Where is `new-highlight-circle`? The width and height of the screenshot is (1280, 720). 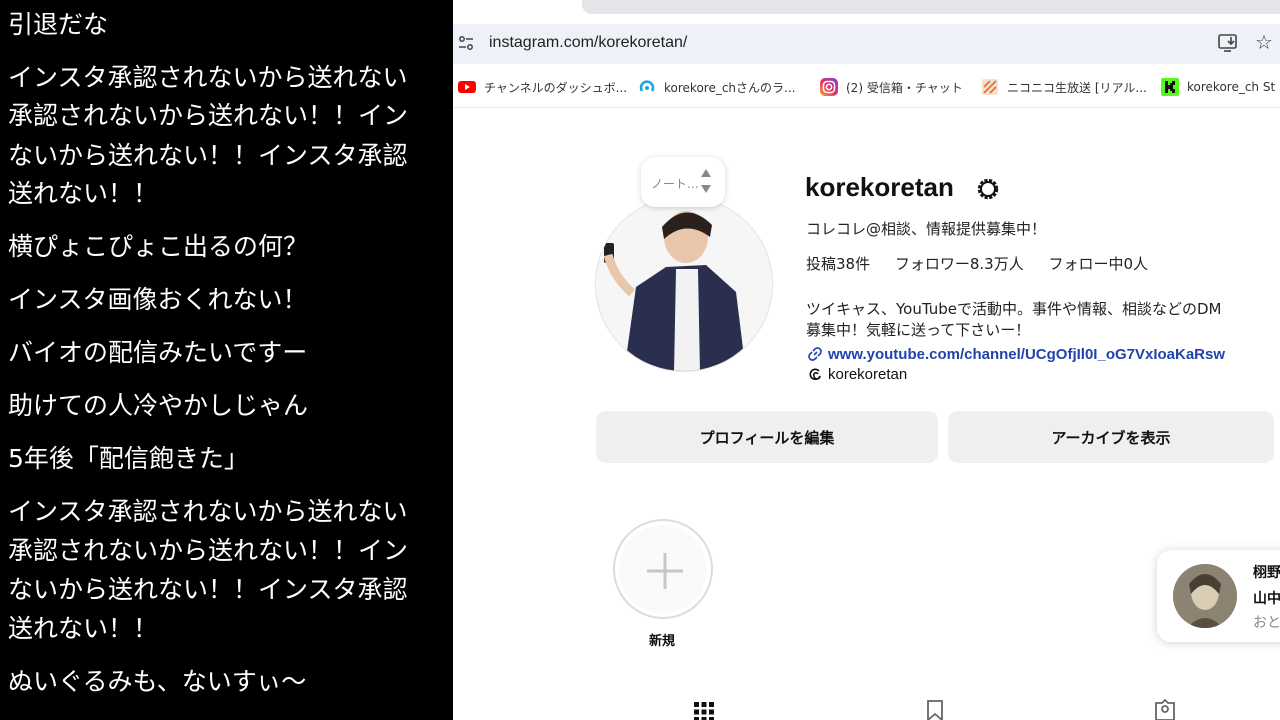 new-highlight-circle is located at coordinates (663, 569).